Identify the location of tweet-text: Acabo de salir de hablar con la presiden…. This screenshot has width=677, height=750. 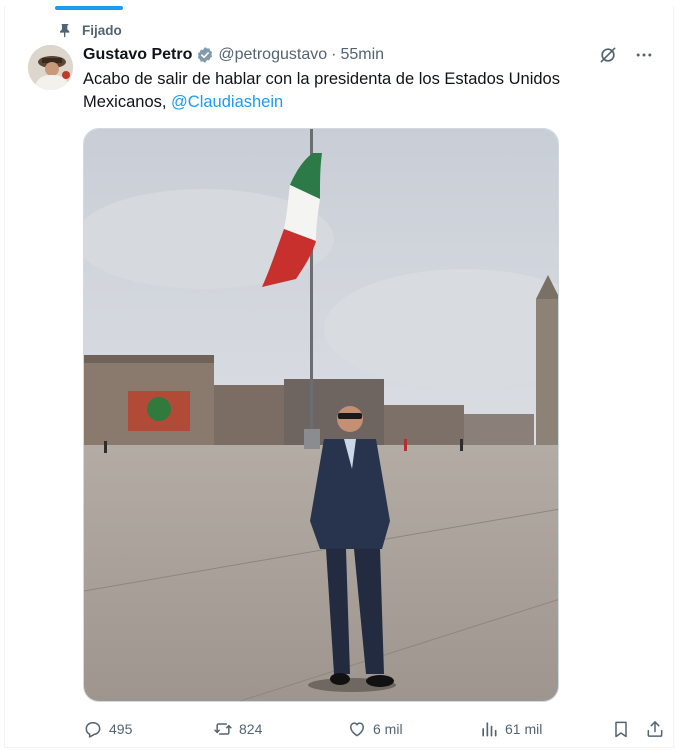
(363, 91).